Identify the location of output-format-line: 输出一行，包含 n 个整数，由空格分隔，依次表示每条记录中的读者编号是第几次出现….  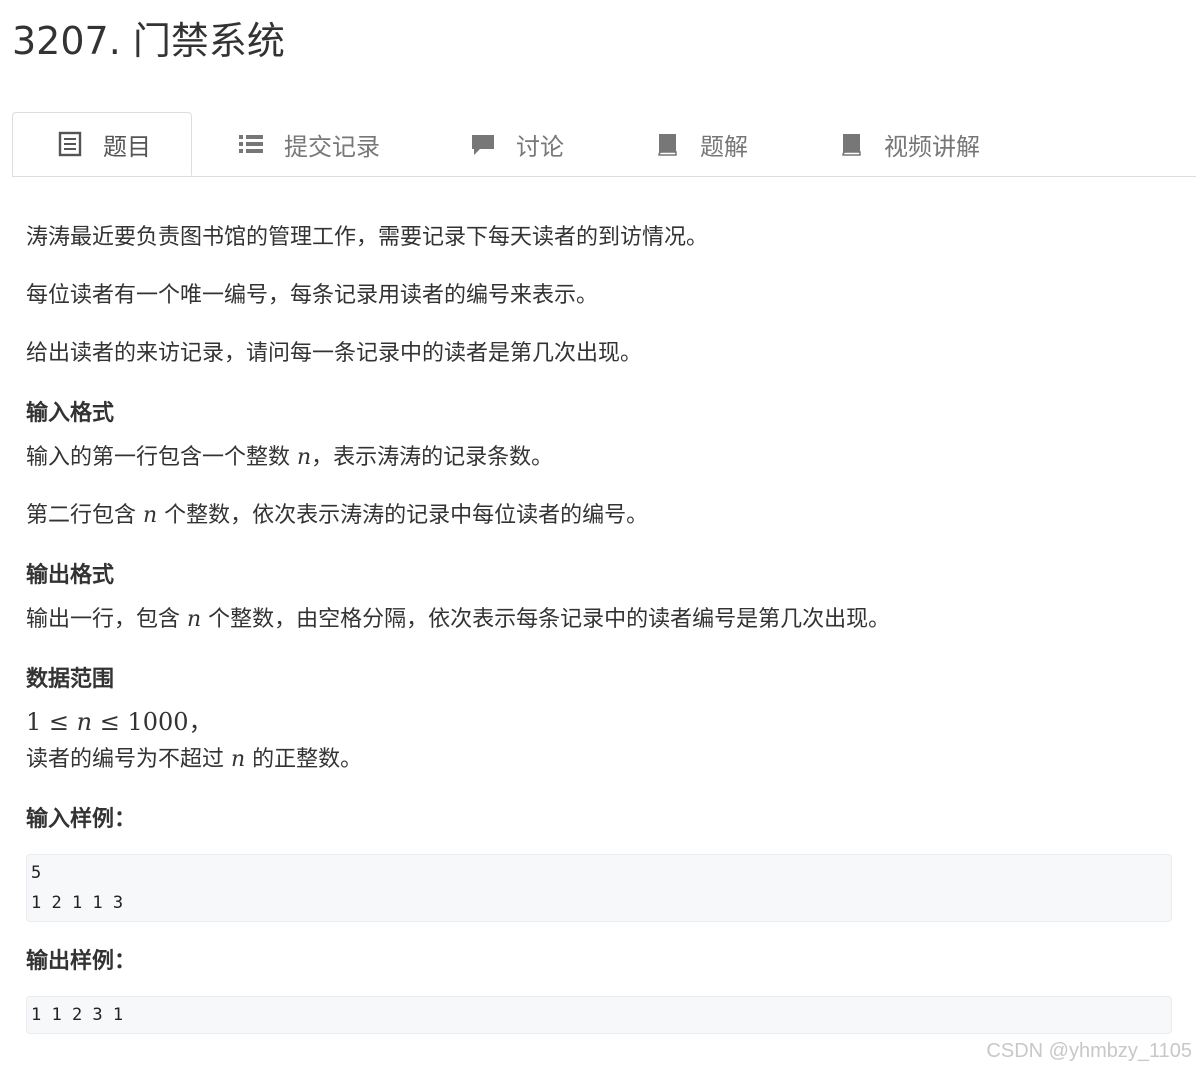
(458, 619).